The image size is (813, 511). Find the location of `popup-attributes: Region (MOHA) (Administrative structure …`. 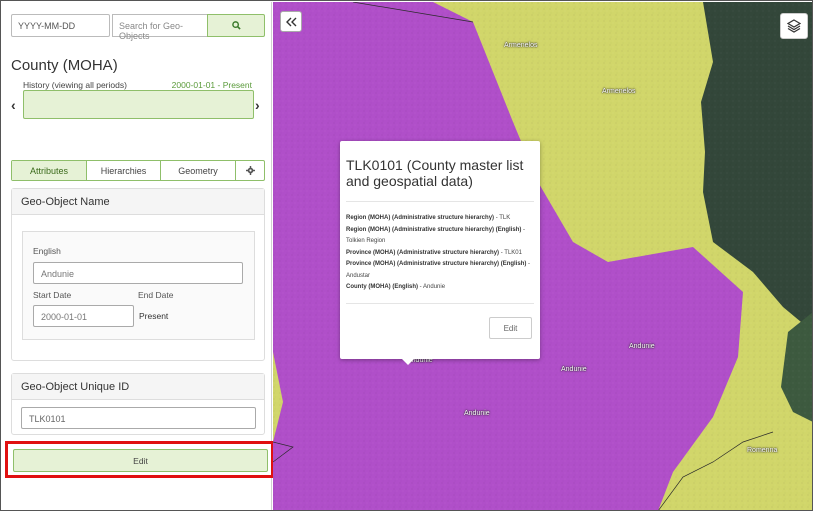

popup-attributes: Region (MOHA) (Administrative structure … is located at coordinates (442, 253).